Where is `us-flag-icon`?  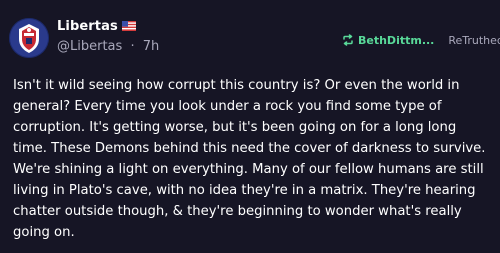
us-flag-icon is located at coordinates (128, 26).